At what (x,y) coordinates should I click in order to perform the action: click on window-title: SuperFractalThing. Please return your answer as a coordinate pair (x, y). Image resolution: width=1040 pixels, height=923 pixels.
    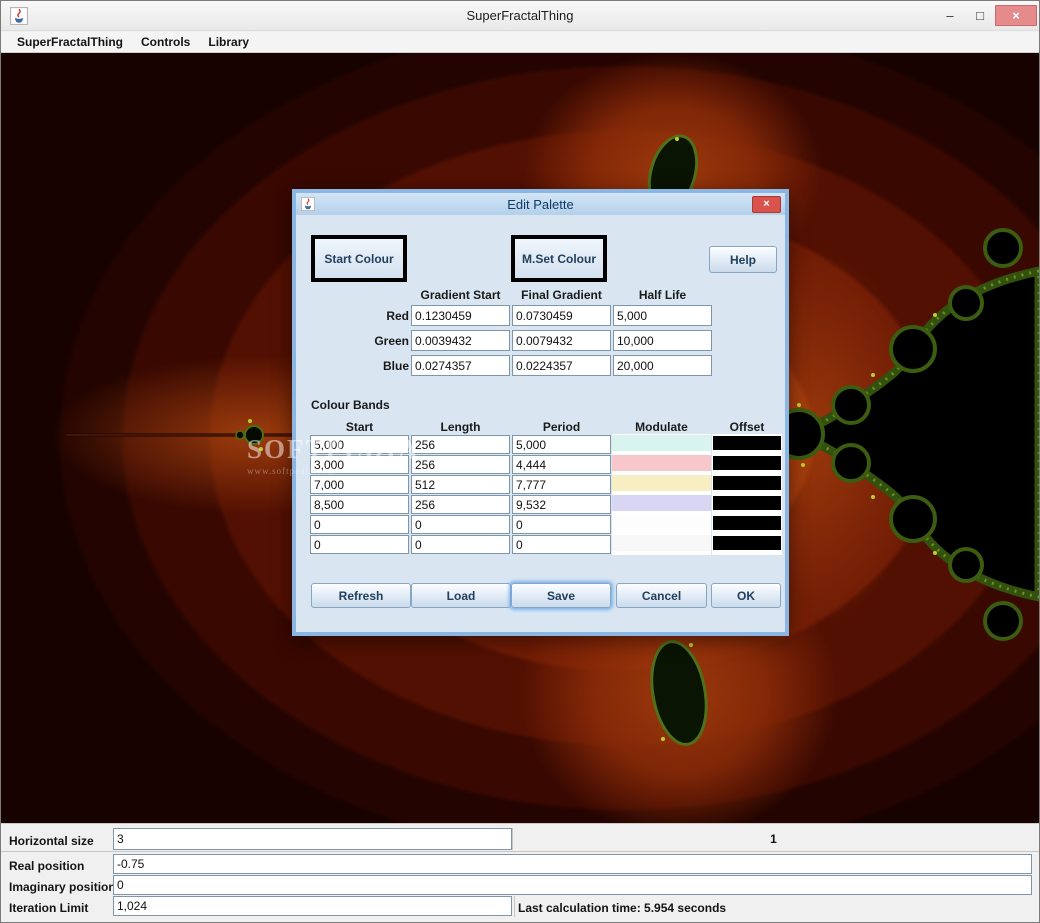
    Looking at the image, I should click on (520, 15).